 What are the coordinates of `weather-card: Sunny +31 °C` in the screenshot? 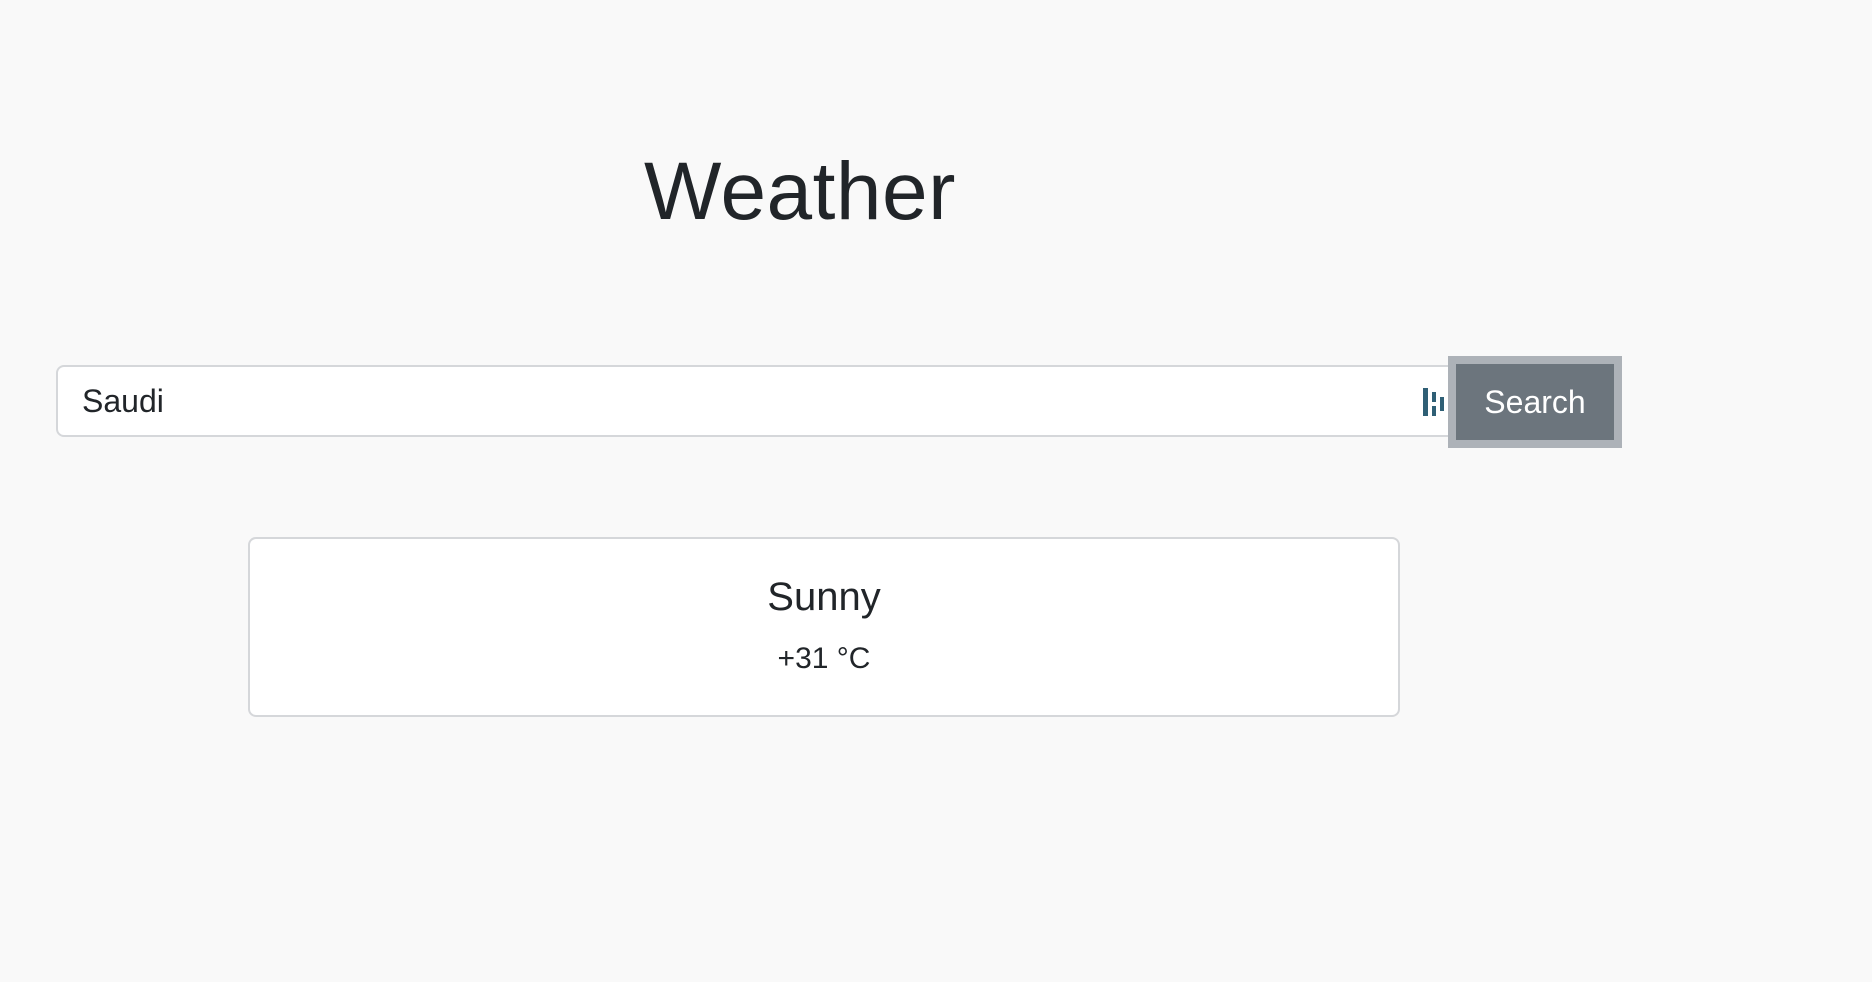 It's located at (824, 627).